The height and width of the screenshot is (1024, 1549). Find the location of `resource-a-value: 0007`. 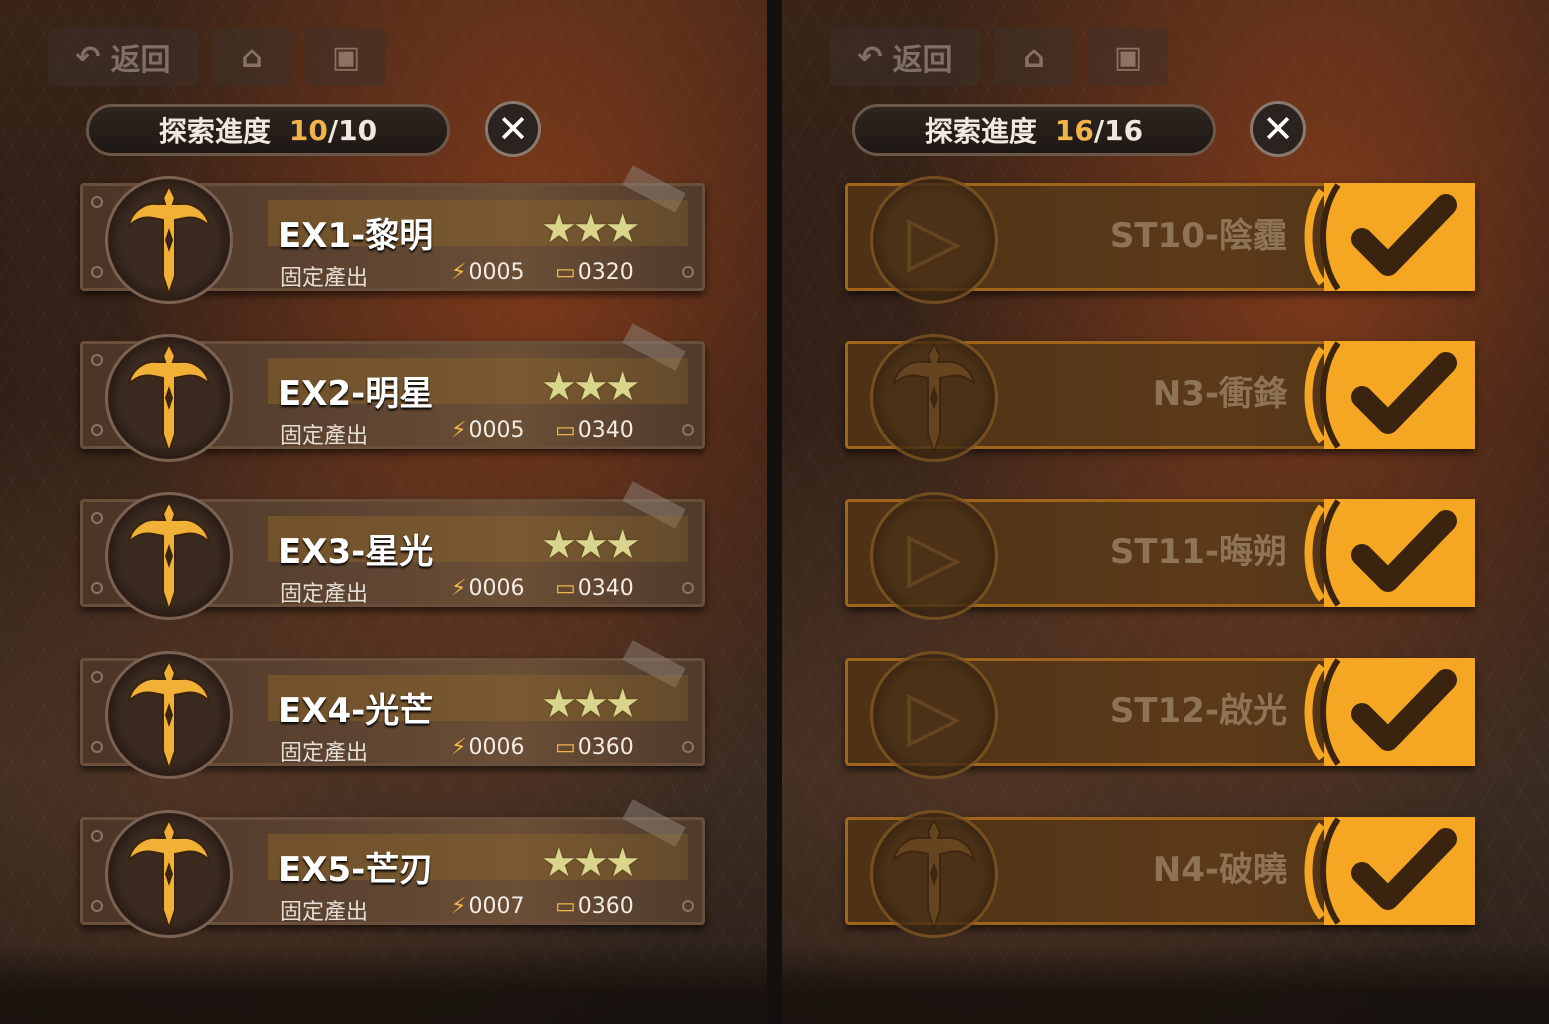

resource-a-value: 0007 is located at coordinates (496, 906).